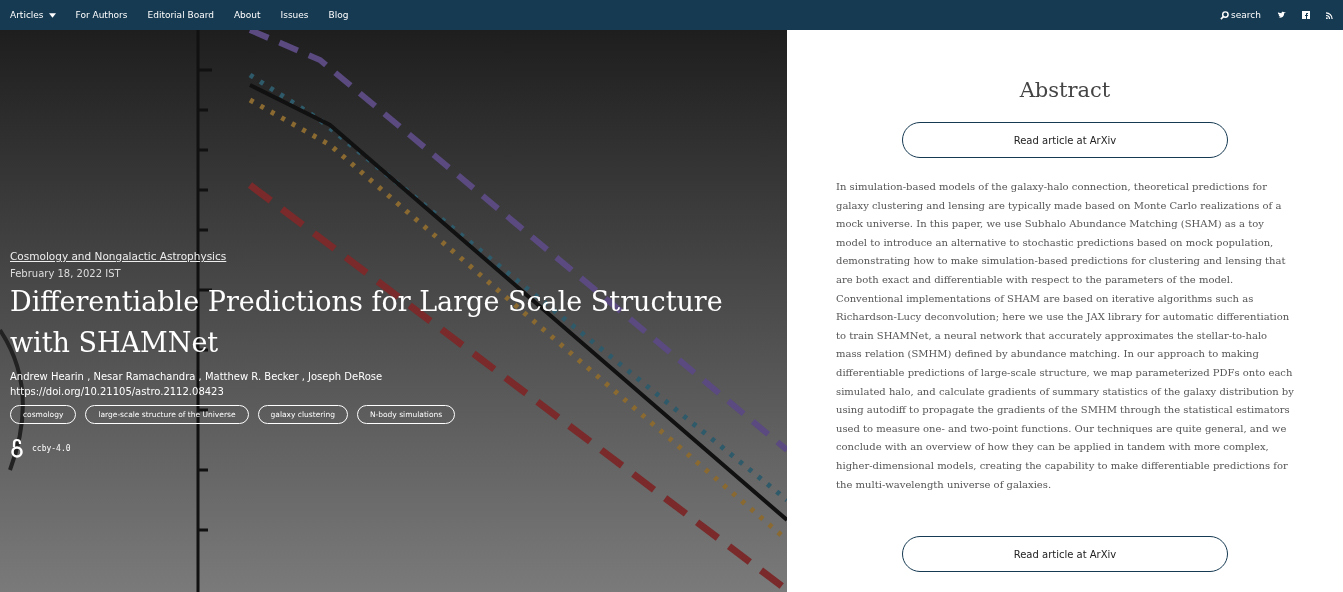 The width and height of the screenshot is (1343, 592). What do you see at coordinates (118, 256) in the screenshot?
I see `category-link: Cosmology and Nongalactic Astrophysics` at bounding box center [118, 256].